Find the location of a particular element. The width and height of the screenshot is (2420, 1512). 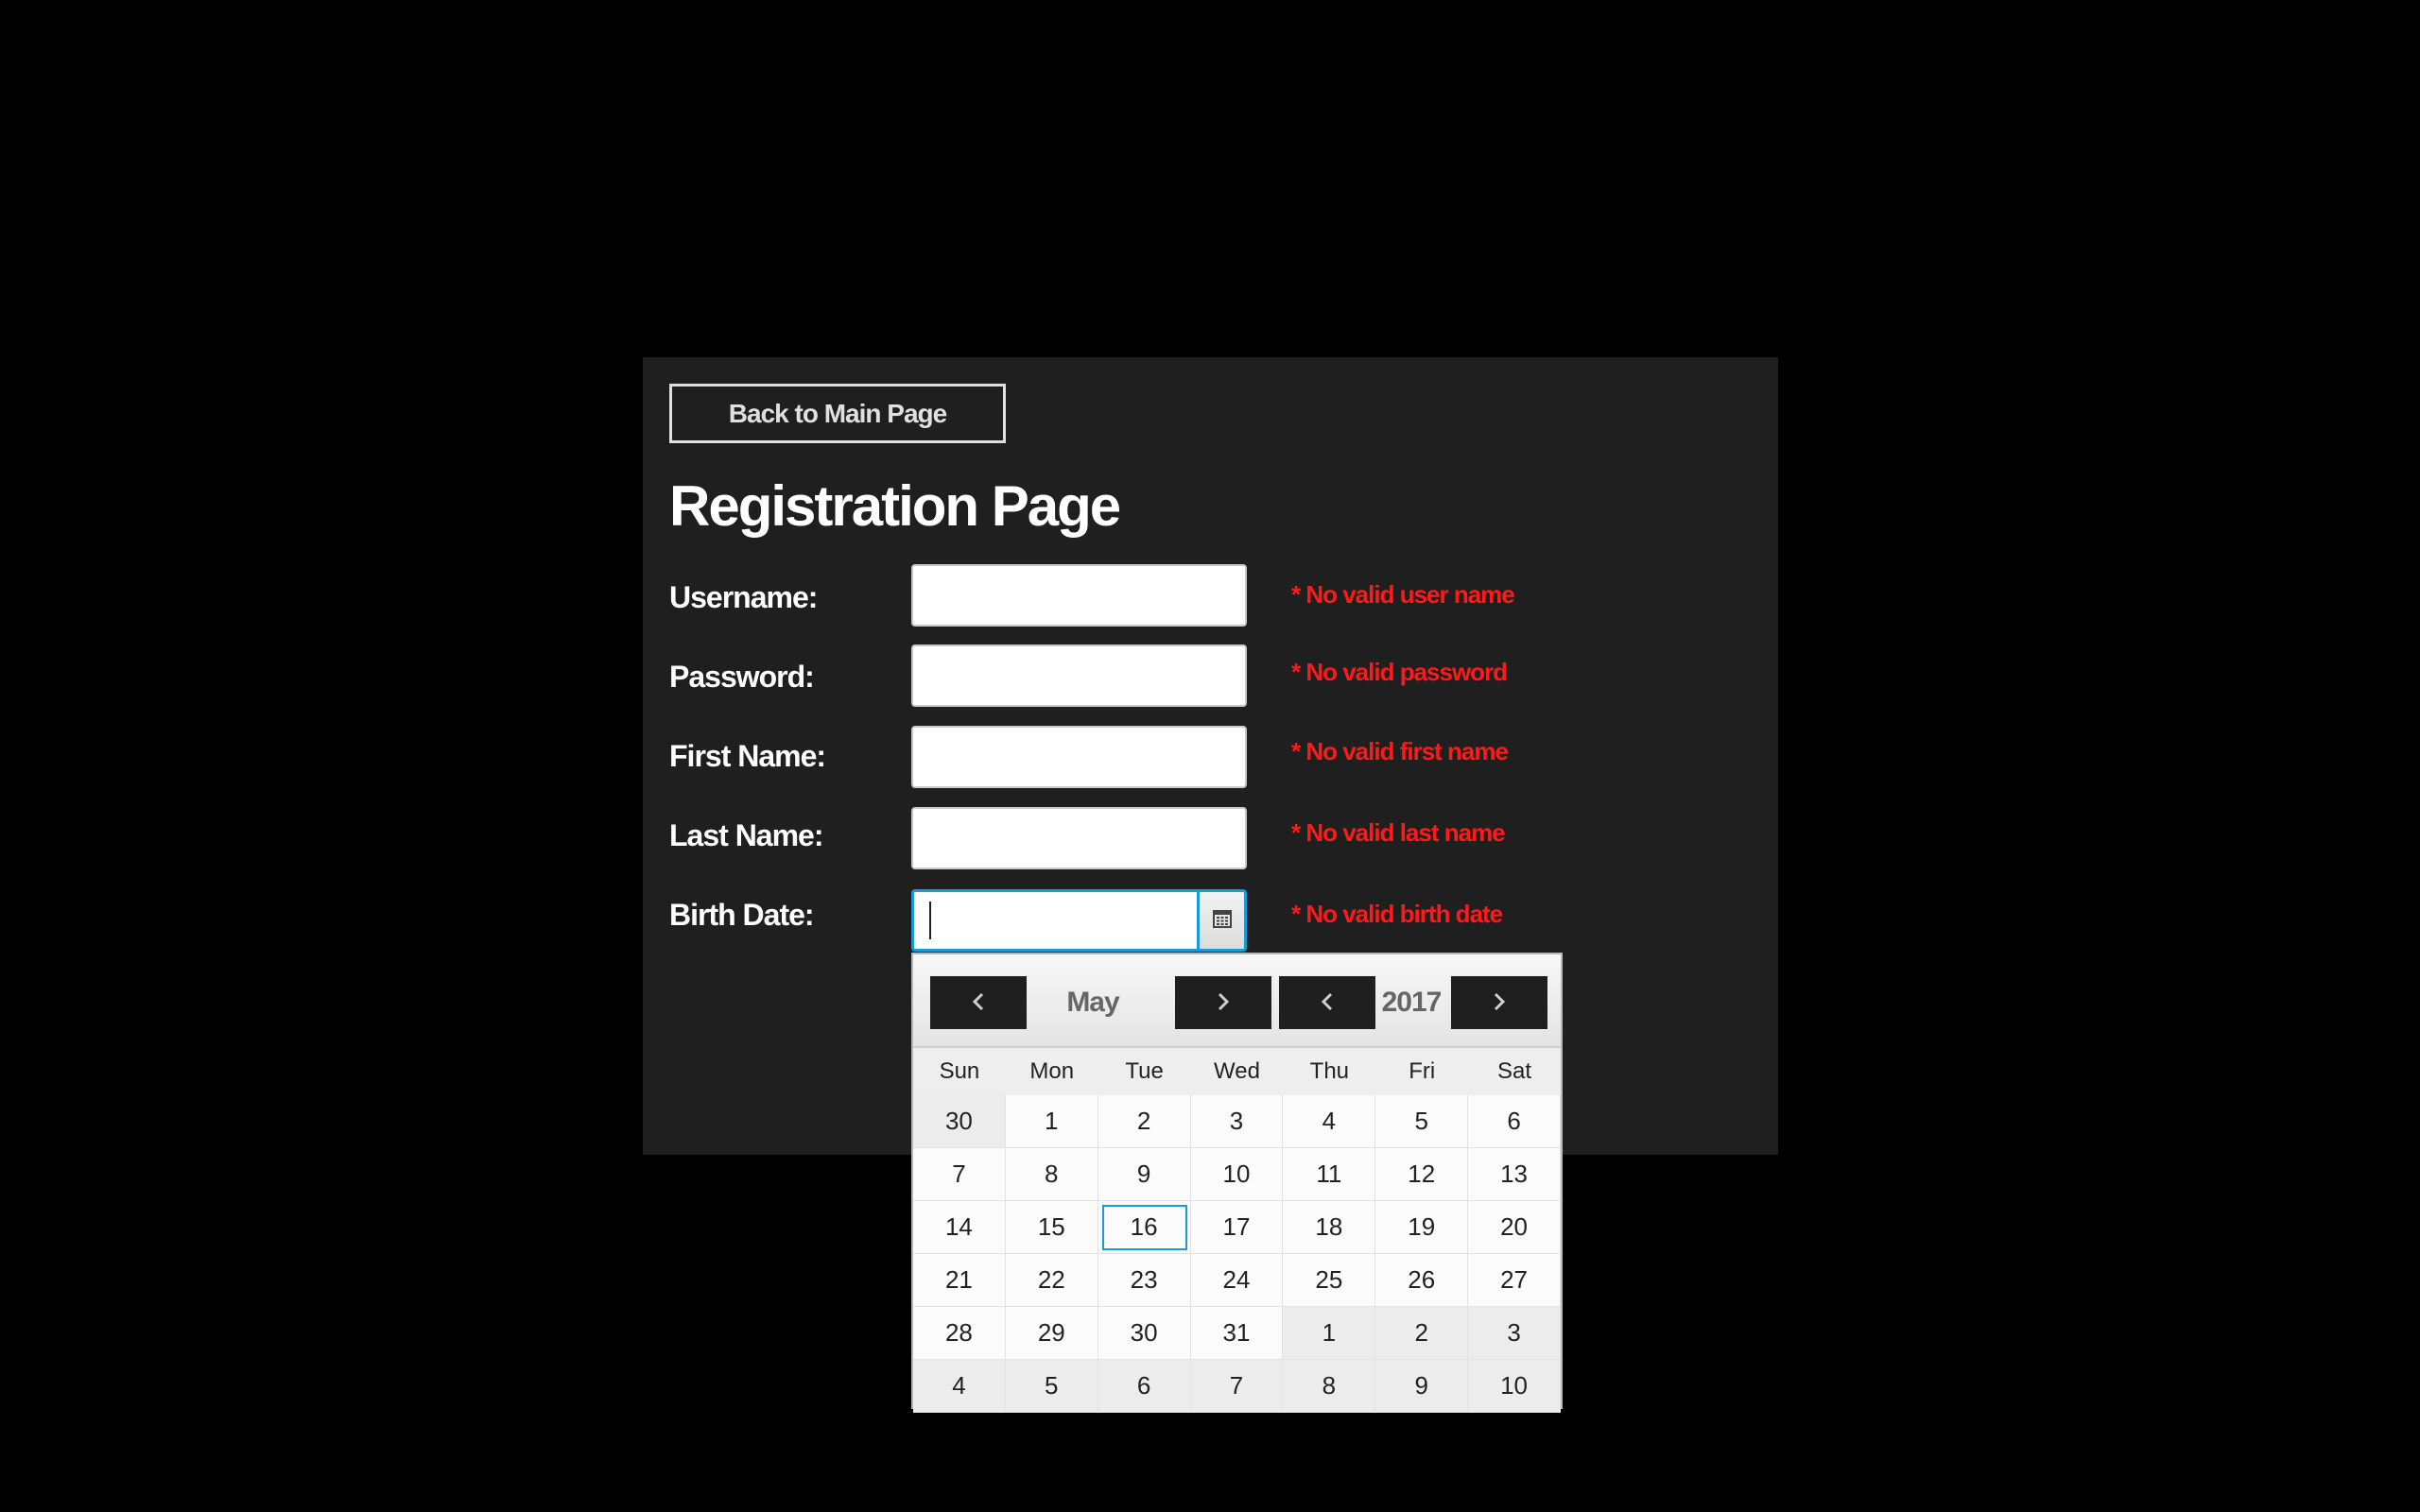

calendar-day: 27 is located at coordinates (1514, 1280).